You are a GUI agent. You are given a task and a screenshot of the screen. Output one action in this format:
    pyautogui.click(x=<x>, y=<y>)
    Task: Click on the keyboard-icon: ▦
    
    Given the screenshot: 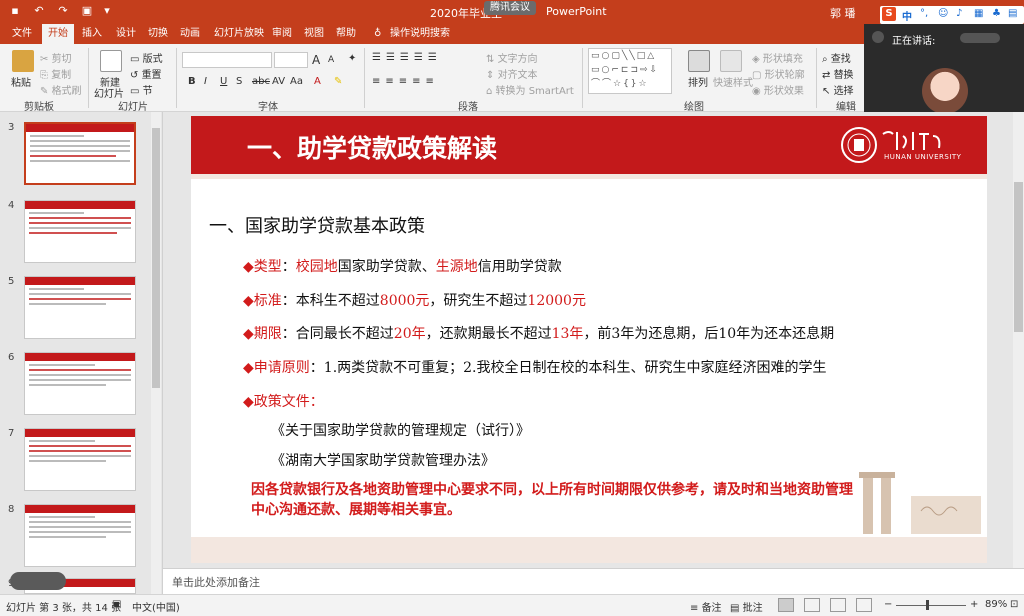 What is the action you would take?
    pyautogui.click(x=978, y=13)
    